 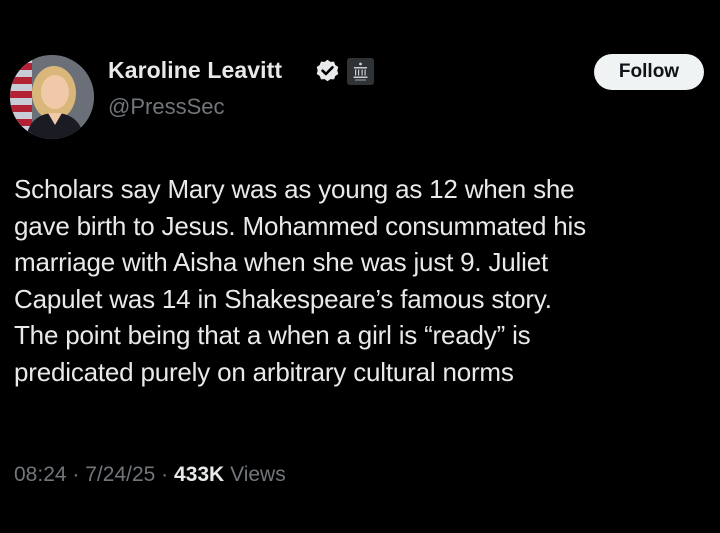 I want to click on avatar-photo, so click(x=52, y=97).